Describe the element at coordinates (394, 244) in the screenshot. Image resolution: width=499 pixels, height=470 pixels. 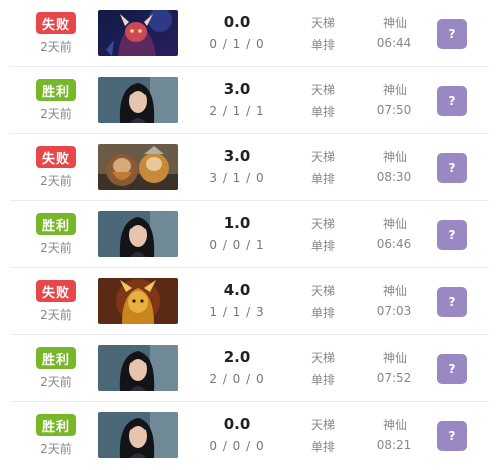
I see `match-duration: 06:46` at that location.